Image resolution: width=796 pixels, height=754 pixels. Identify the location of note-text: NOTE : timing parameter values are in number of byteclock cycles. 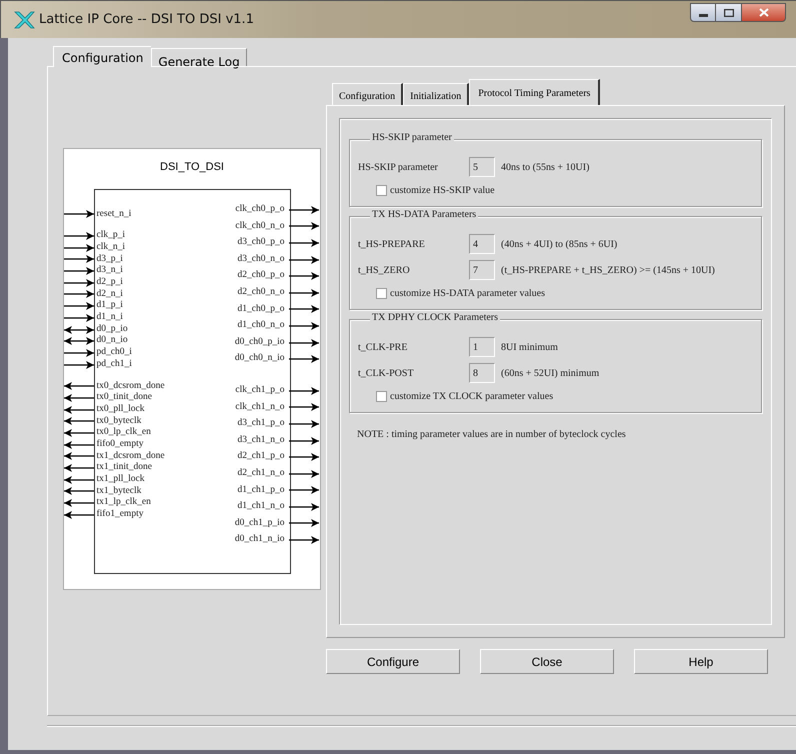
(491, 435).